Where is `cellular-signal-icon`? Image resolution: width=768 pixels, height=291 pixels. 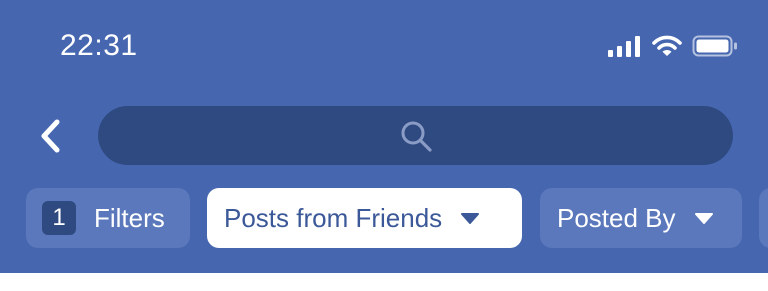 cellular-signal-icon is located at coordinates (625, 46).